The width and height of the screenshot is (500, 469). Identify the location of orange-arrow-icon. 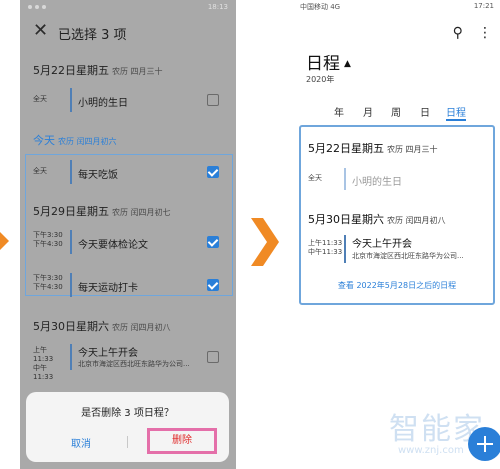
(4, 241).